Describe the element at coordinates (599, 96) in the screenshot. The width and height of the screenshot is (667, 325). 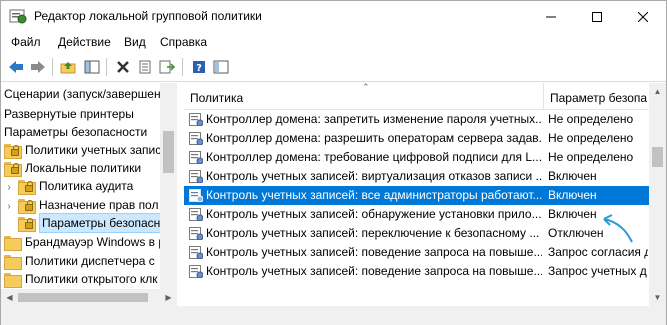
I see `column-setting: Параметр безопа` at that location.